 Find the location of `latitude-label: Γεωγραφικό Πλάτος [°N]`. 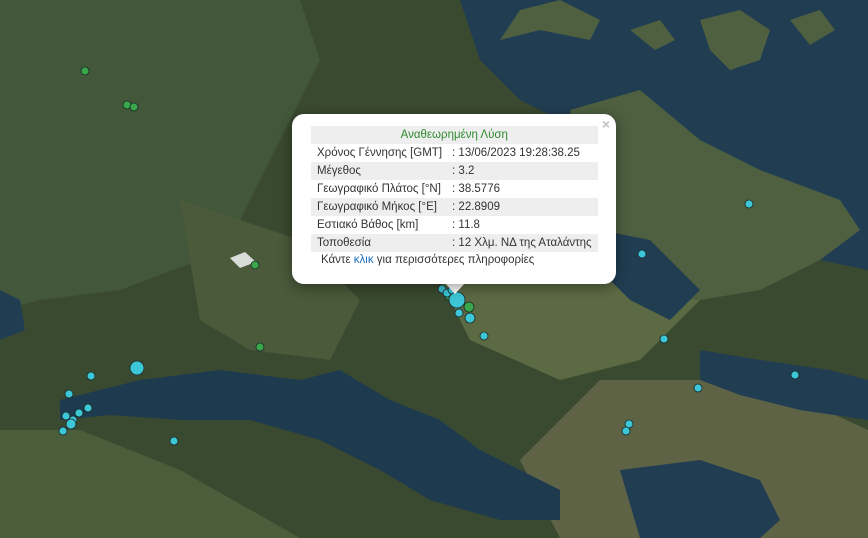

latitude-label: Γεωγραφικό Πλάτος [°N] is located at coordinates (379, 189).